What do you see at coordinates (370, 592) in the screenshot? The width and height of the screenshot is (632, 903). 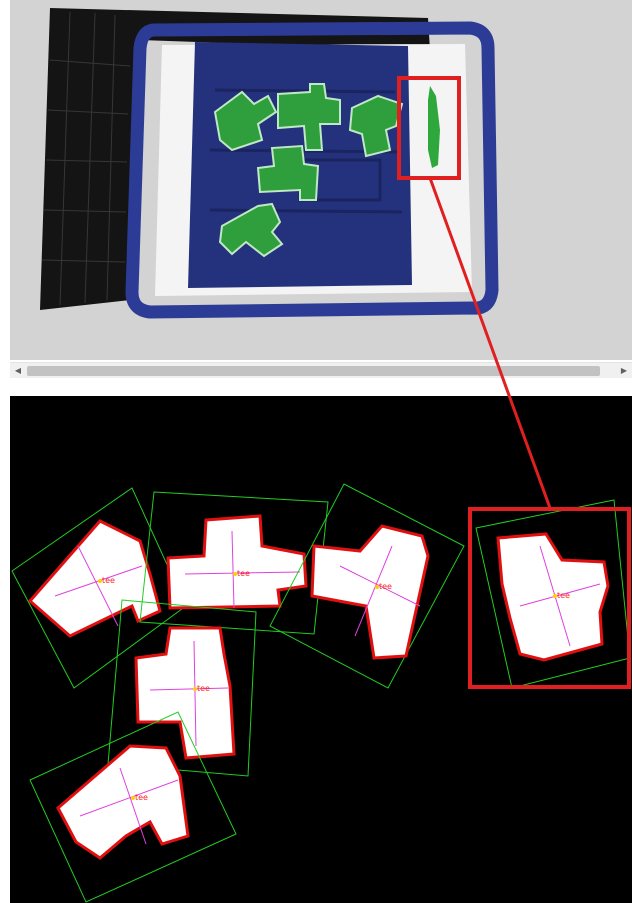 I see `contour-c` at bounding box center [370, 592].